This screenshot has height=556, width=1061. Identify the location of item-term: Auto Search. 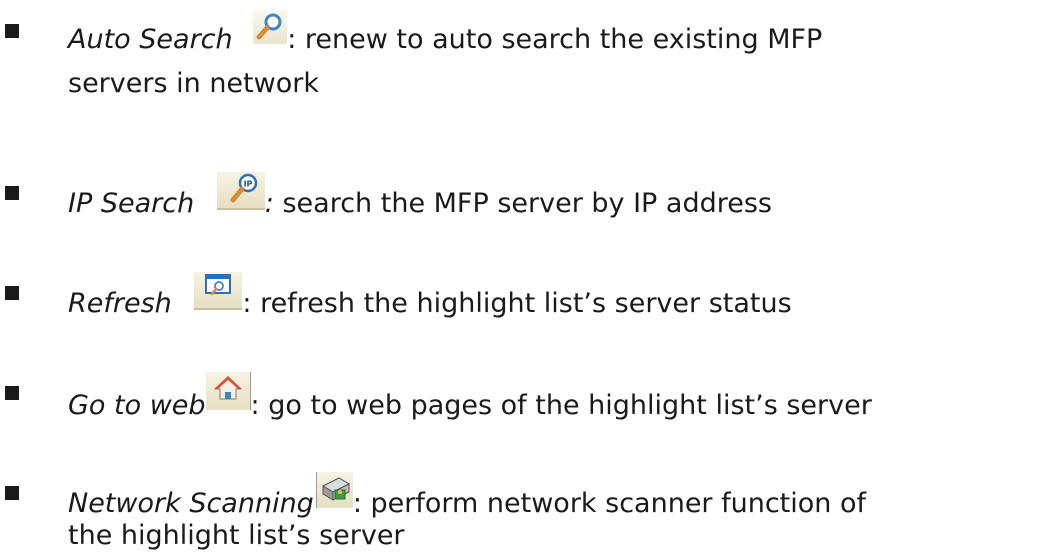
(150, 39).